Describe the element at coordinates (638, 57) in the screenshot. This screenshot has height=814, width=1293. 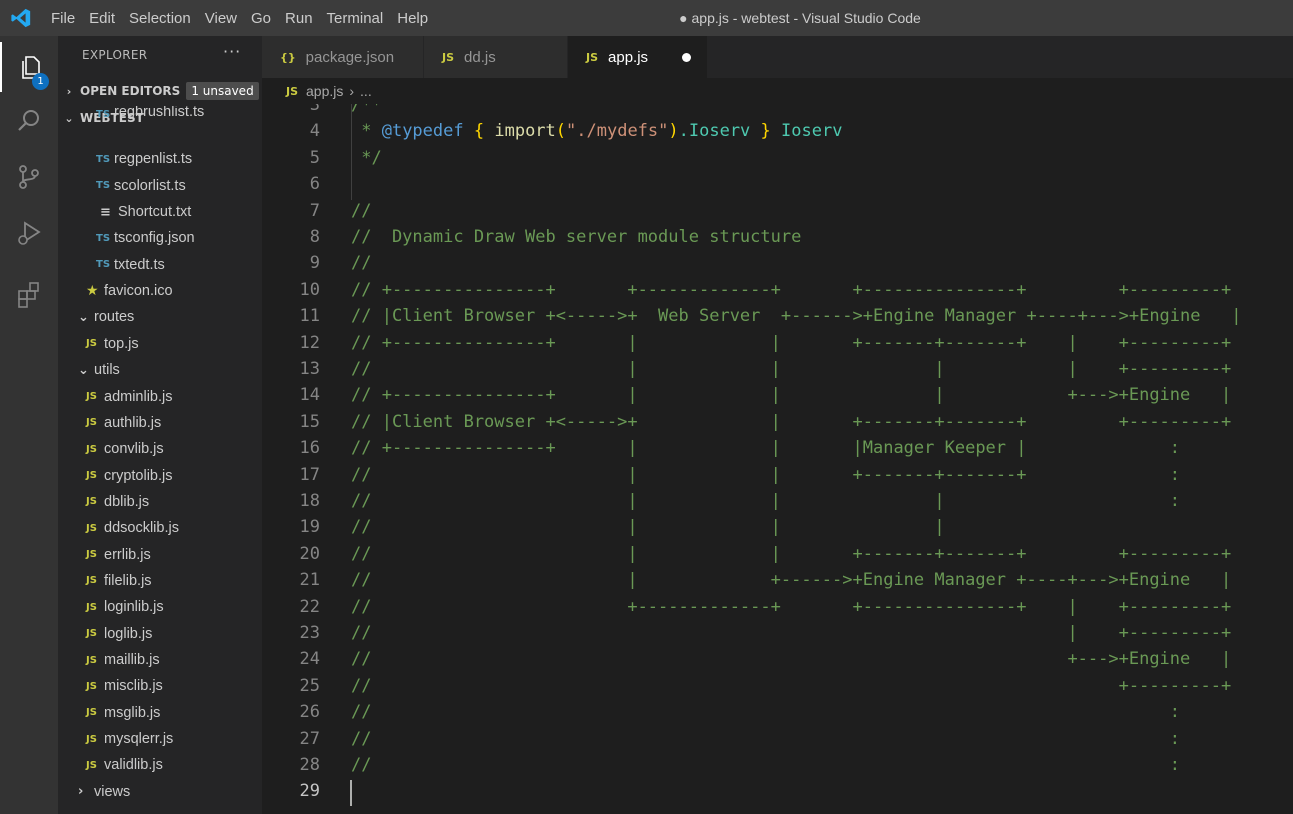
I see `tab-app-js: JS app.js` at that location.